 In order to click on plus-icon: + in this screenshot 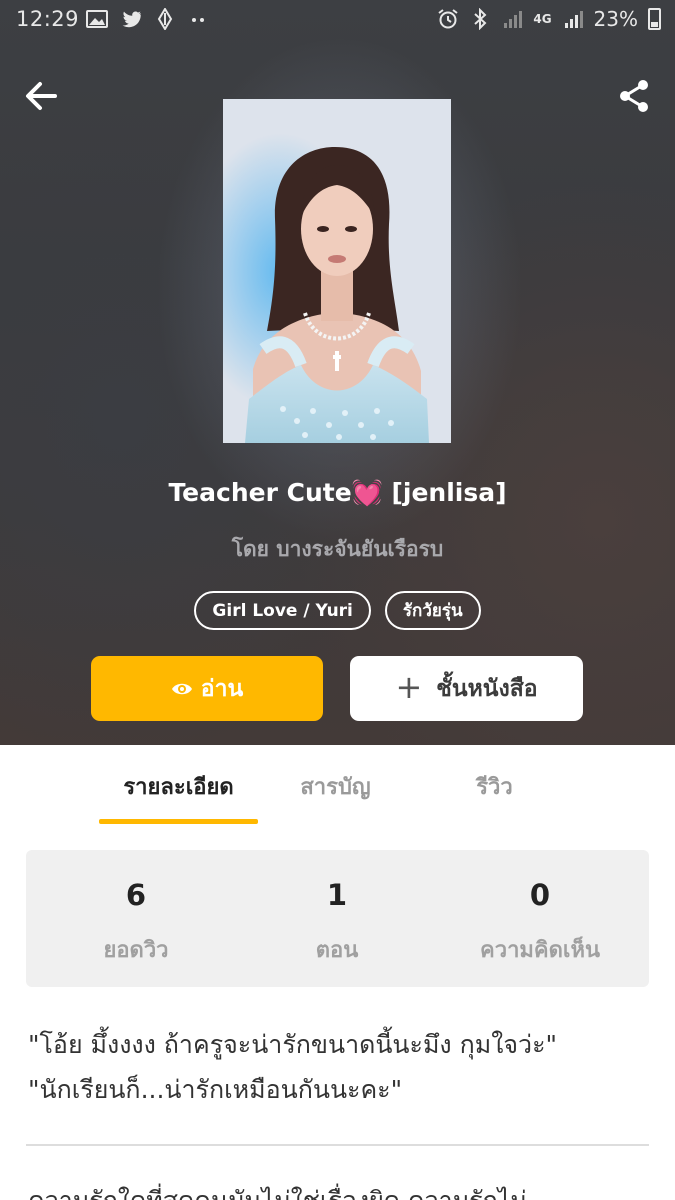, I will do `click(409, 687)`.